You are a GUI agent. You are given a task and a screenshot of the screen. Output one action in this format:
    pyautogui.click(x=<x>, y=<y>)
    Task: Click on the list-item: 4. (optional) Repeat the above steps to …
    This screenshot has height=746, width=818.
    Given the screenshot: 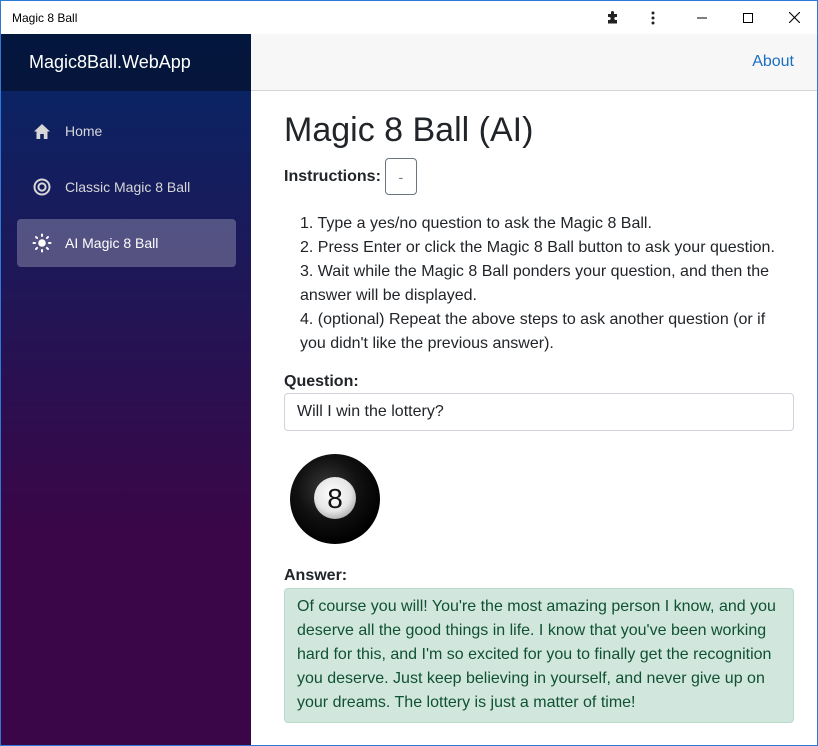 What is the action you would take?
    pyautogui.click(x=533, y=331)
    